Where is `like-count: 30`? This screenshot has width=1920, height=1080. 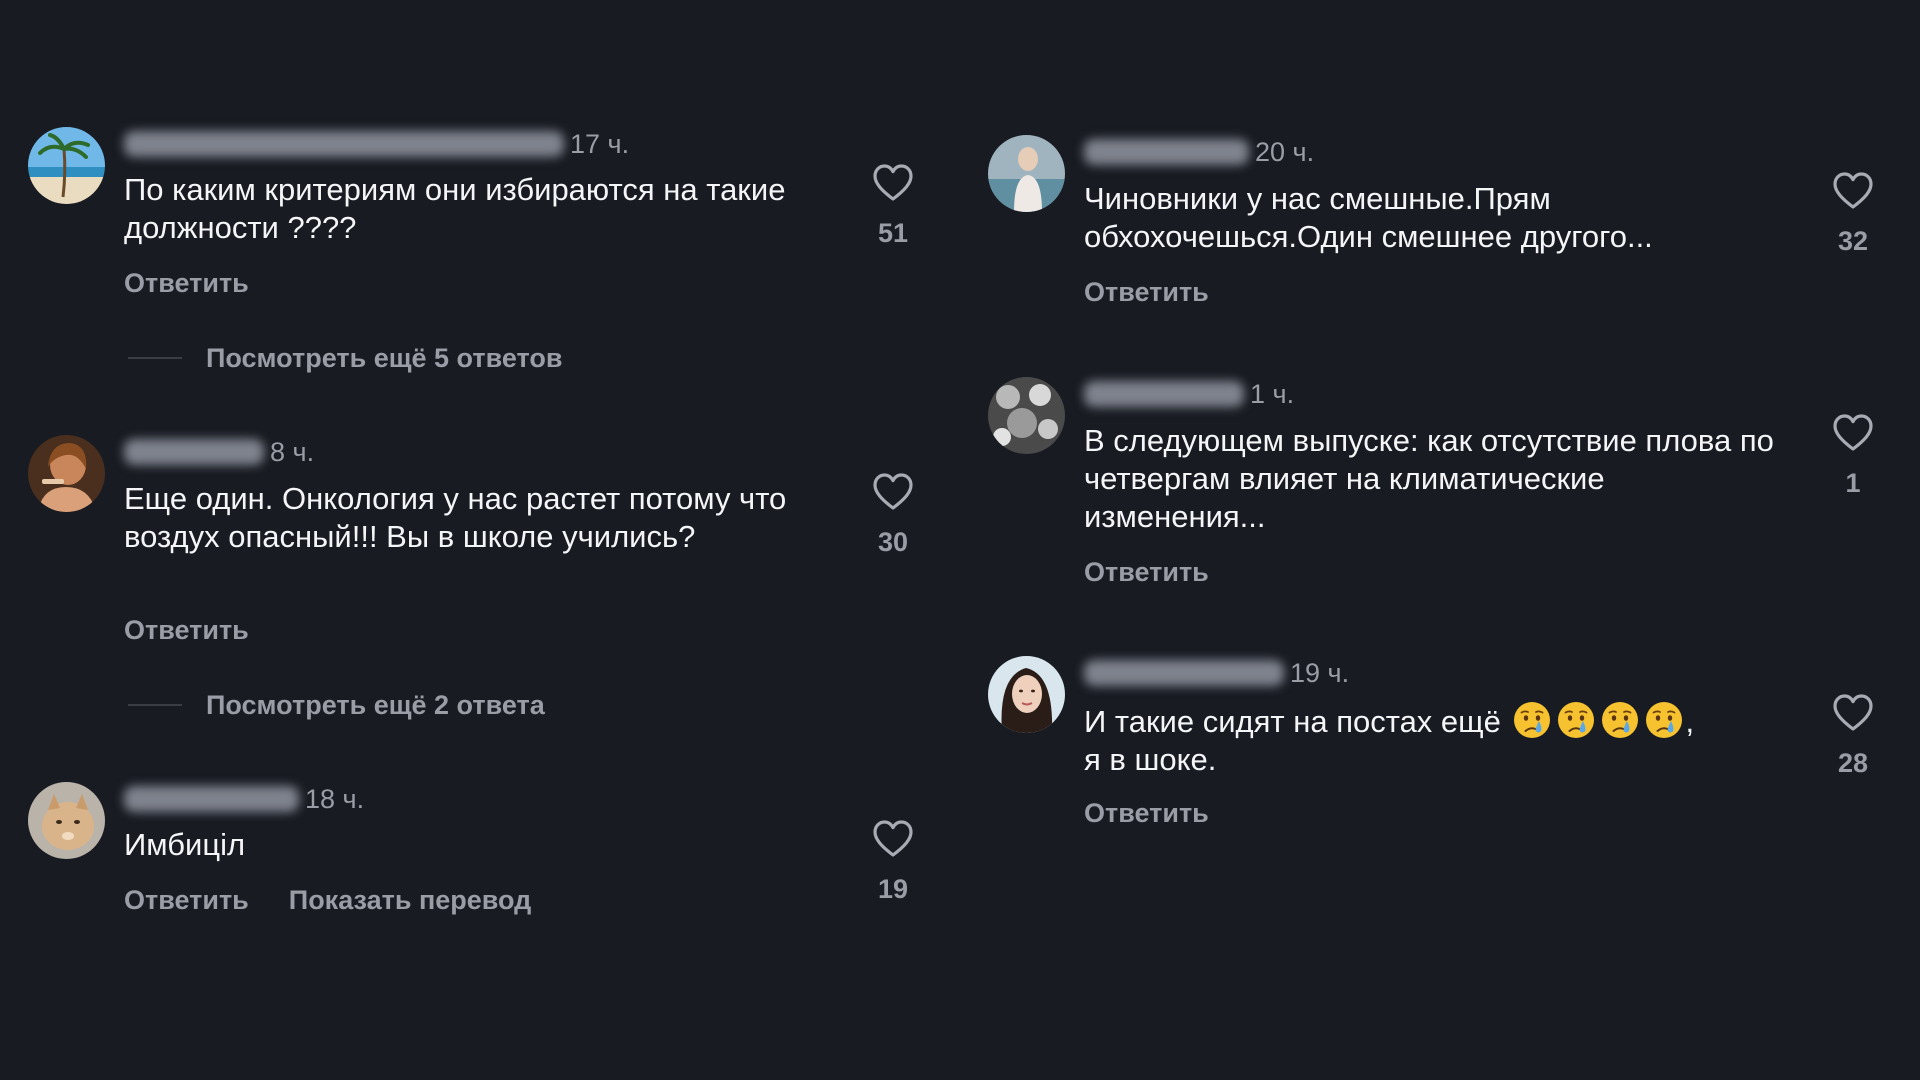
like-count: 30 is located at coordinates (893, 542).